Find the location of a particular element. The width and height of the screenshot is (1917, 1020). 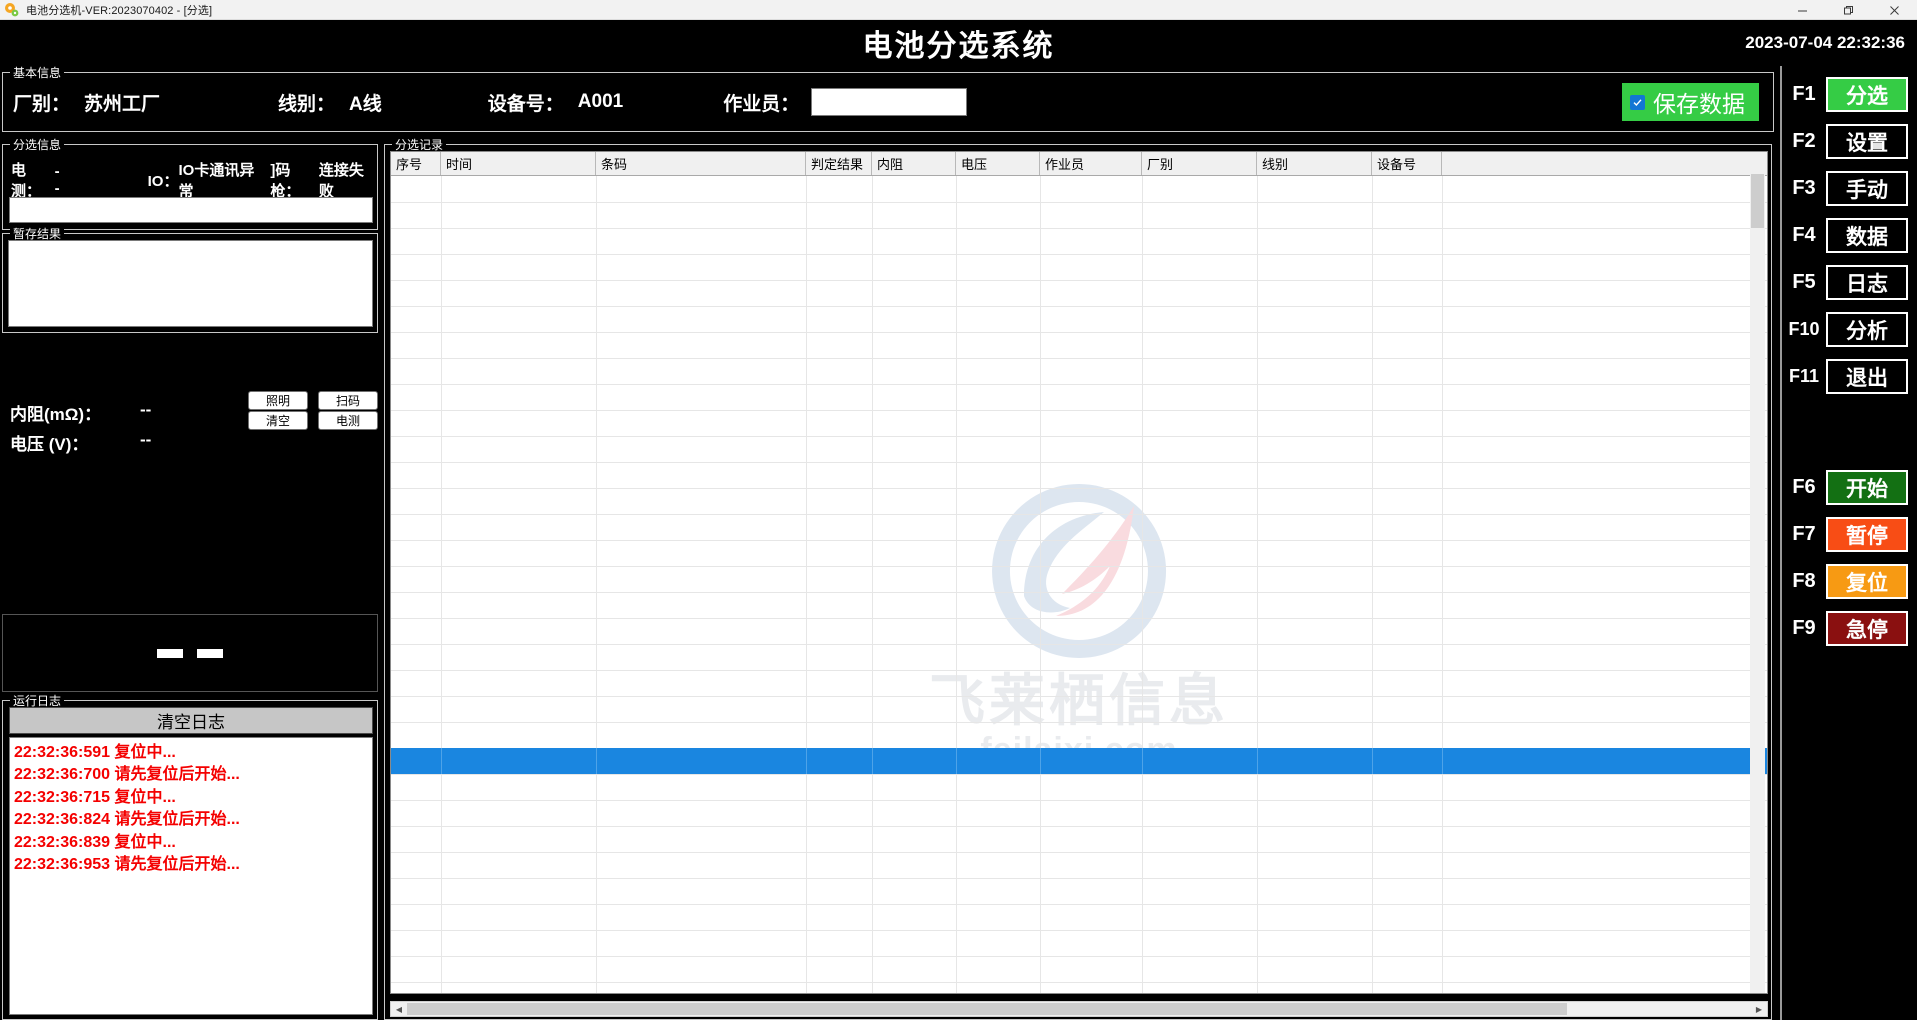

watermark: 飞莱栖信息 feilaixi.com is located at coordinates (1079, 623).